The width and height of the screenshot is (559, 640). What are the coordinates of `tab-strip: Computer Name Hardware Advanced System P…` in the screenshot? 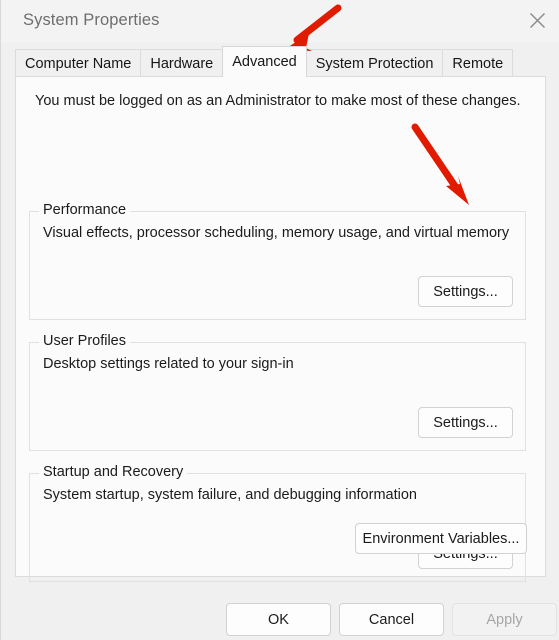 It's located at (264, 61).